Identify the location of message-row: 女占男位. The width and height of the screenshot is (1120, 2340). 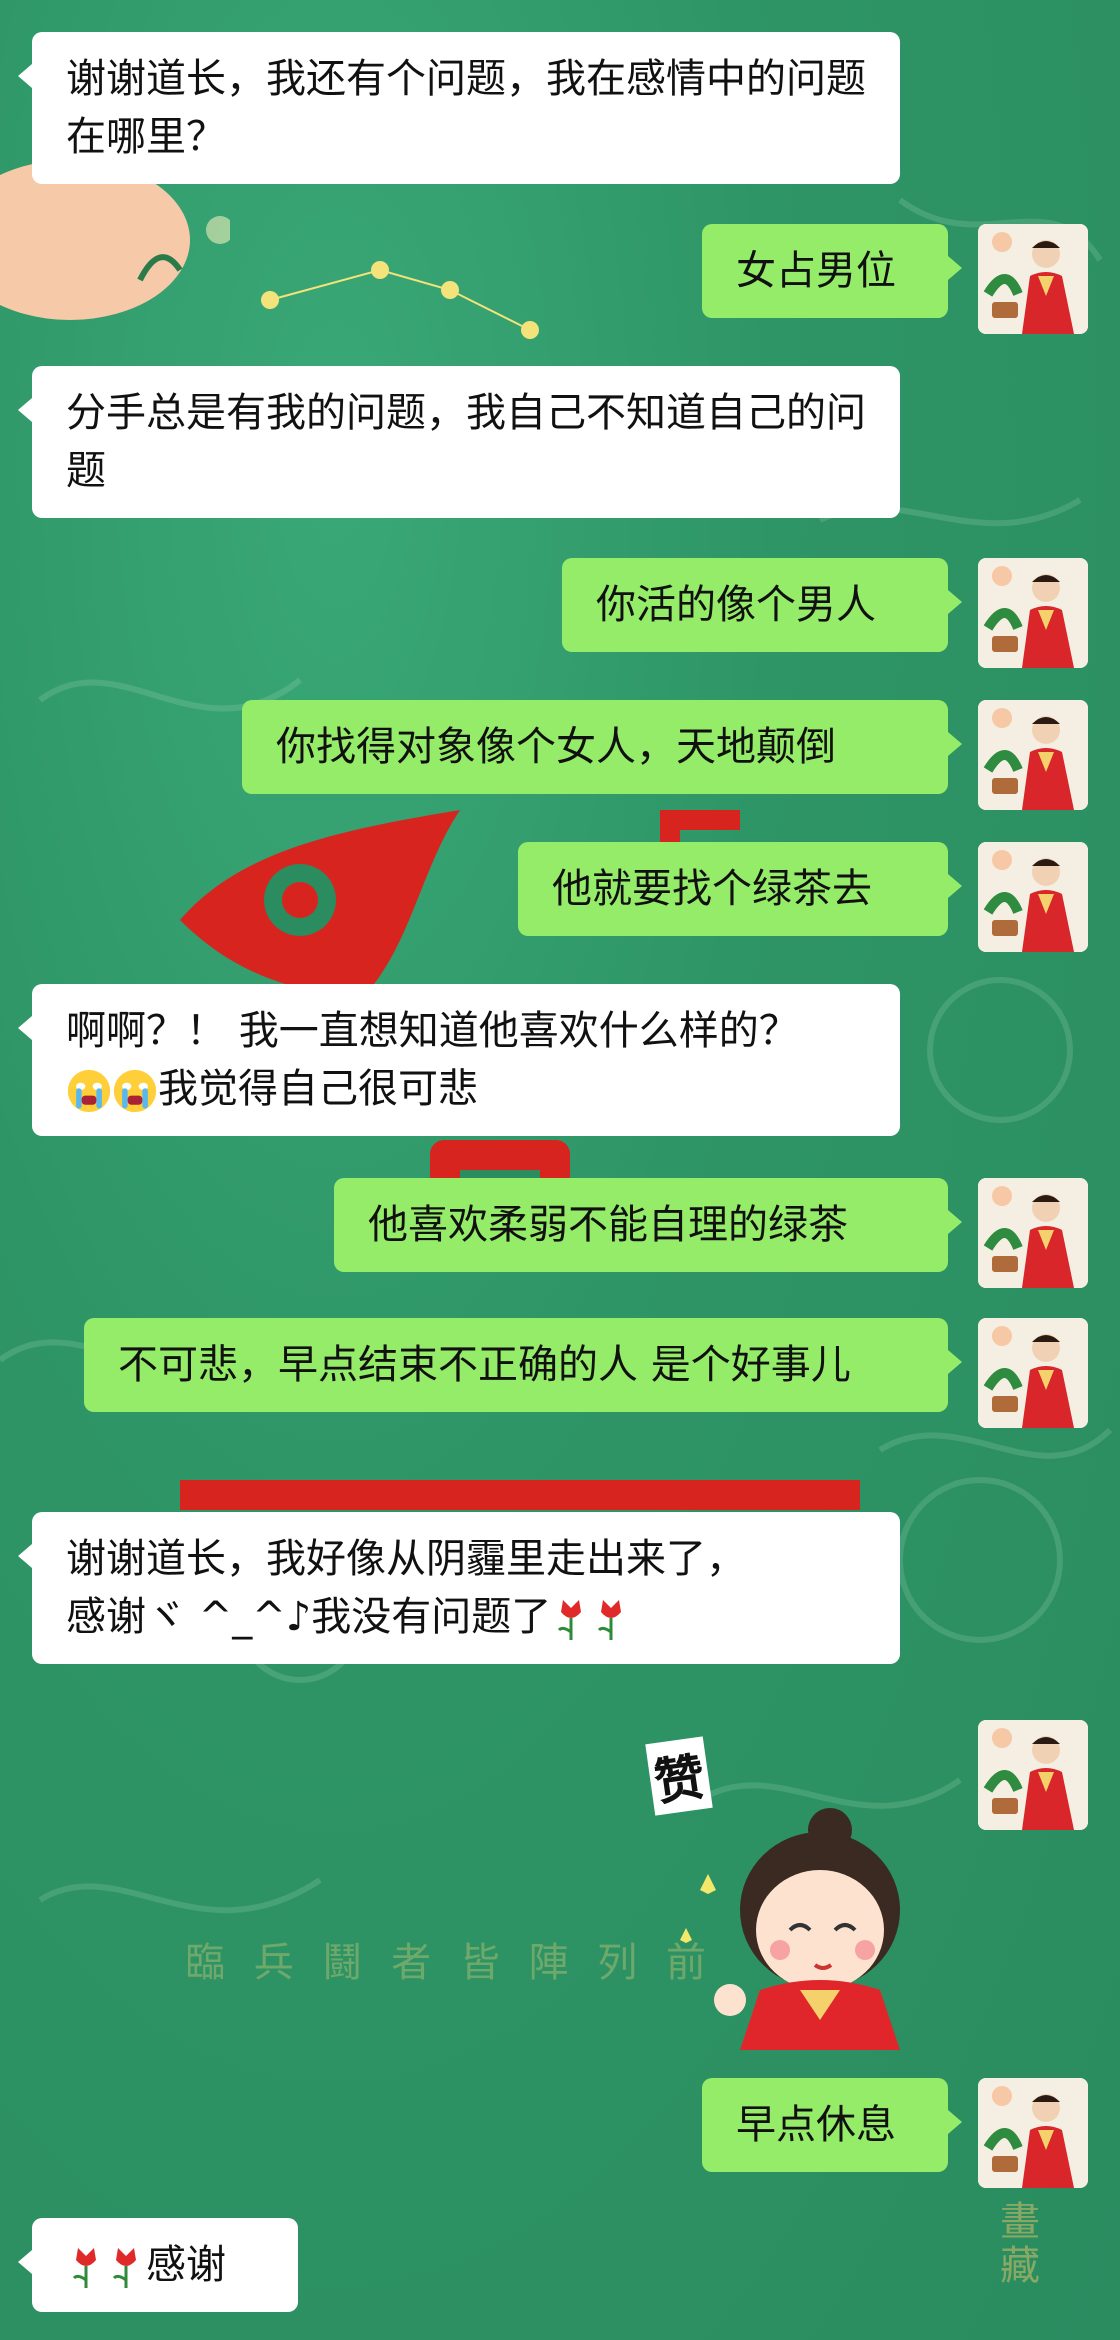
(832, 271).